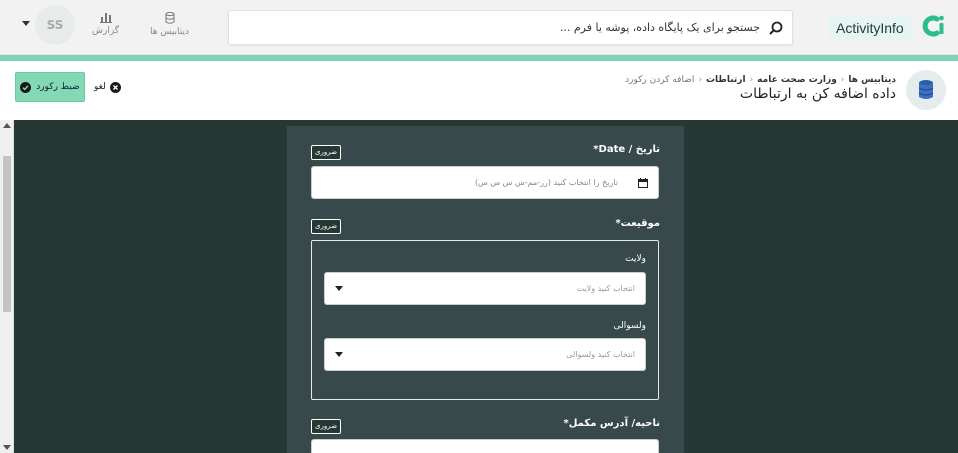 The width and height of the screenshot is (958, 453). Describe the element at coordinates (107, 87) in the screenshot. I see `cancel-button: لغو` at that location.